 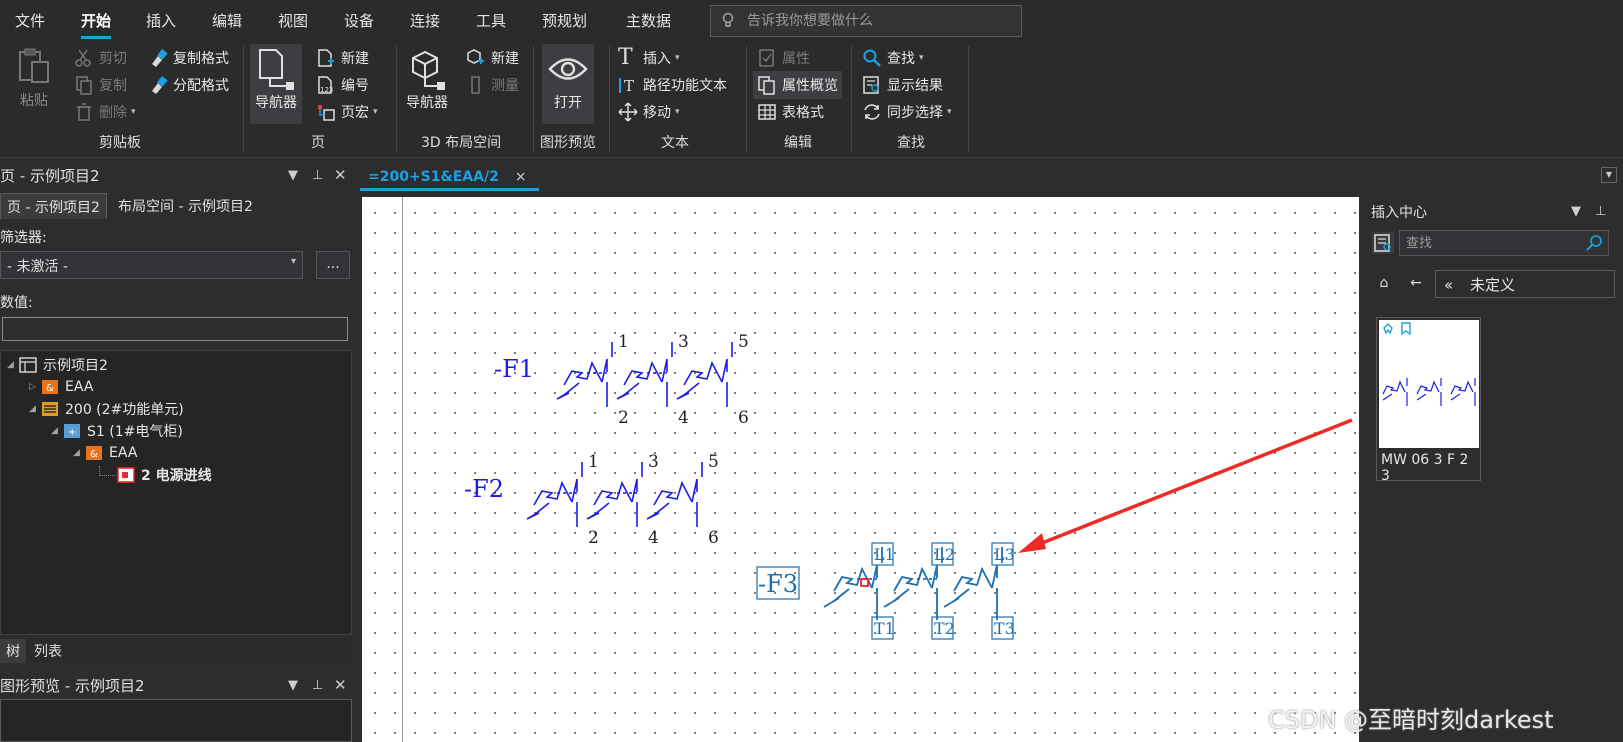 I want to click on f1-terminal-bottom-2: 2, so click(x=623, y=418).